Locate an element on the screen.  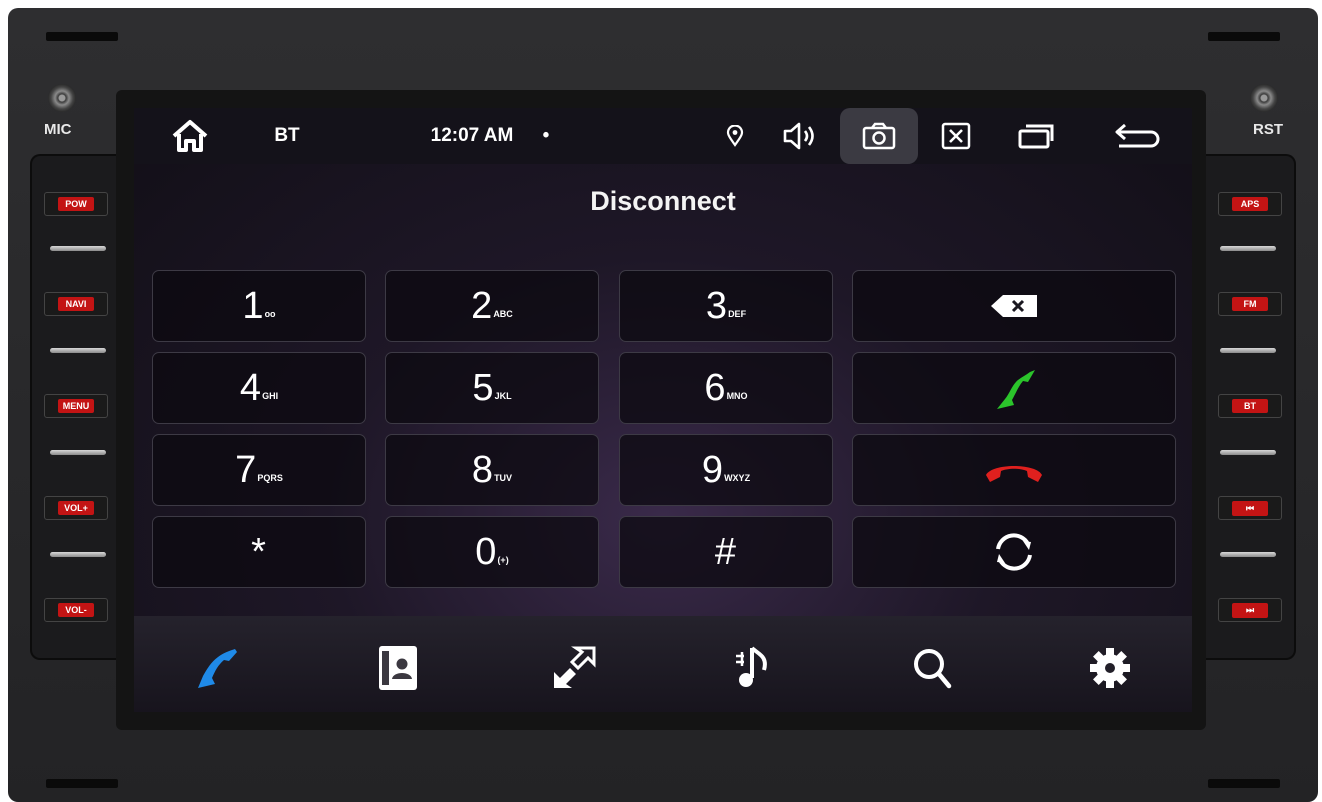
swap-icon is located at coordinates (1014, 552).